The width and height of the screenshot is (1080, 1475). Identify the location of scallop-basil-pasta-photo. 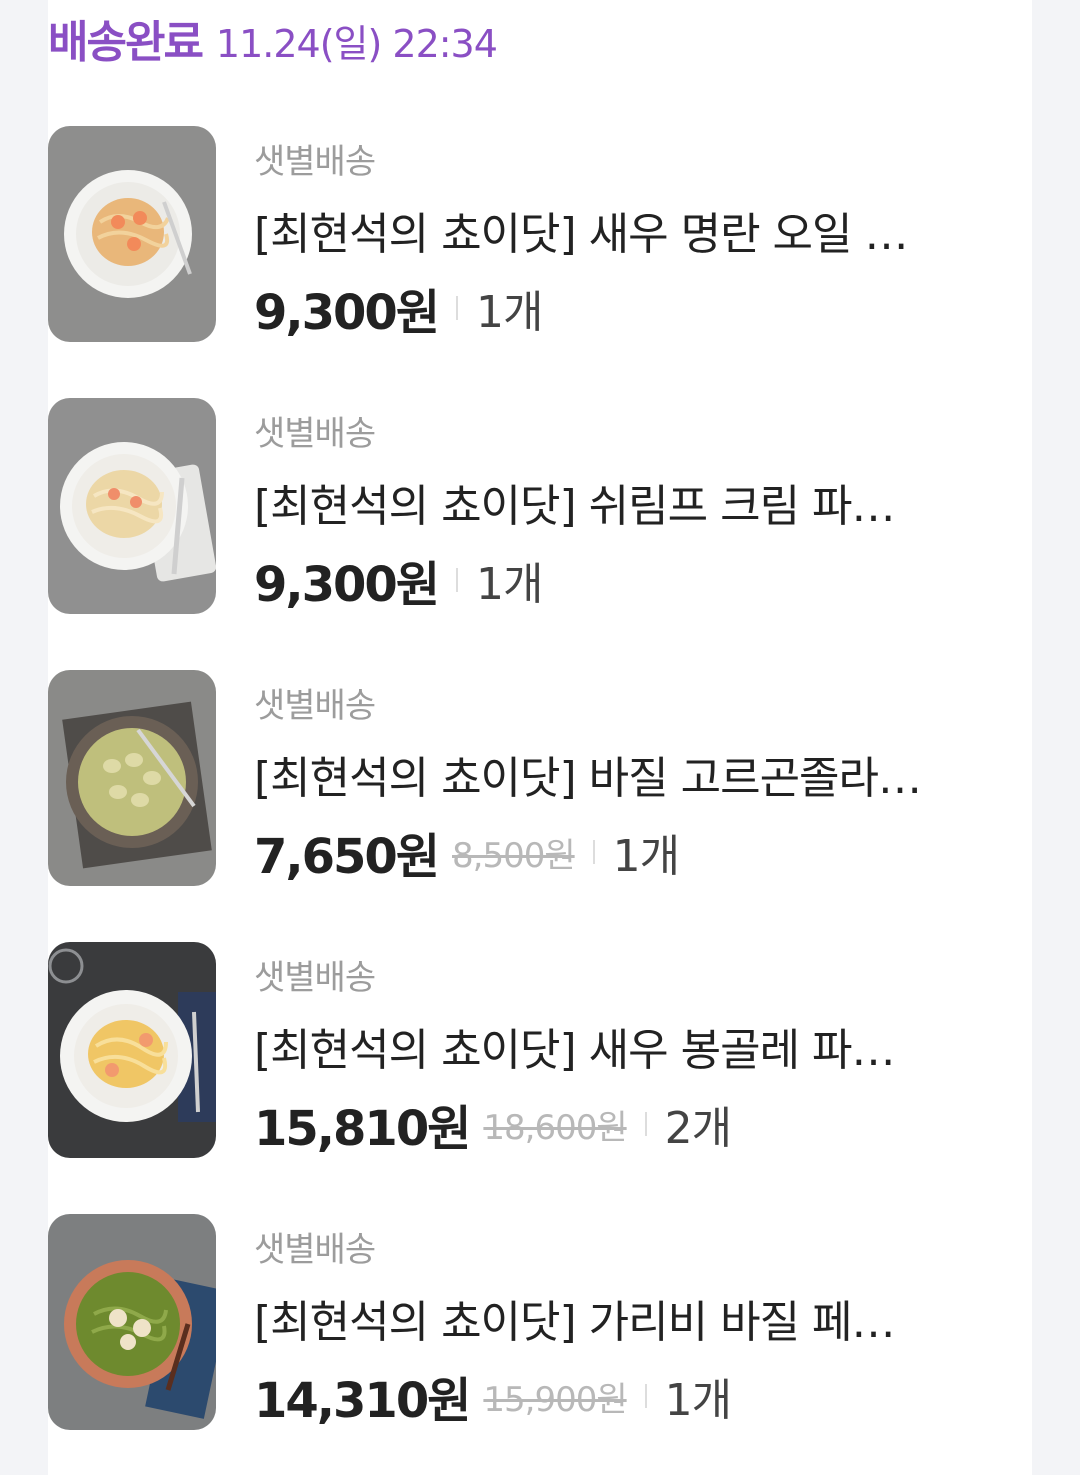
(132, 1322).